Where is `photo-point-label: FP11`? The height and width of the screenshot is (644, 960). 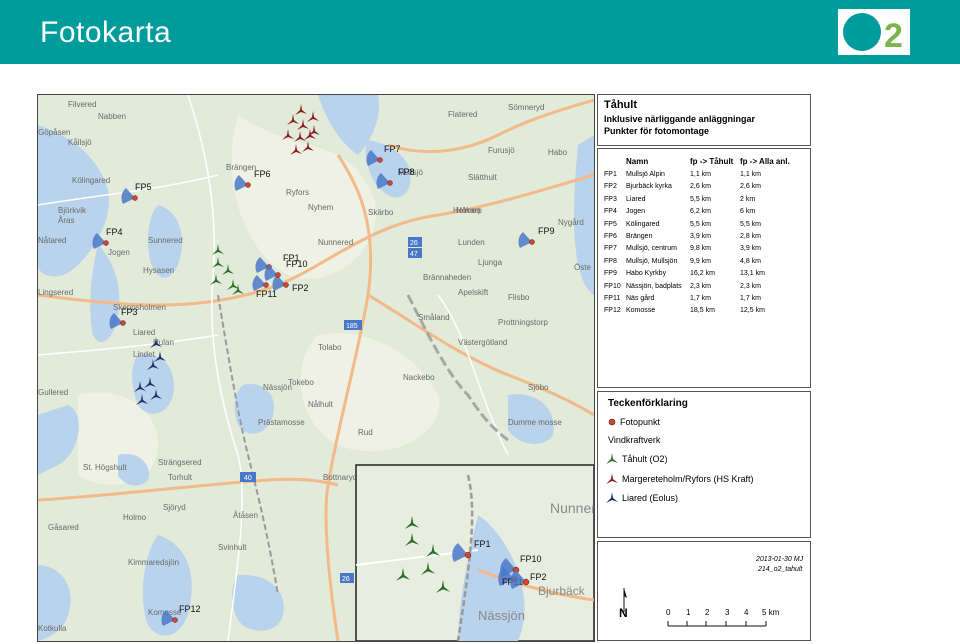
photo-point-label: FP11 is located at coordinates (266, 294).